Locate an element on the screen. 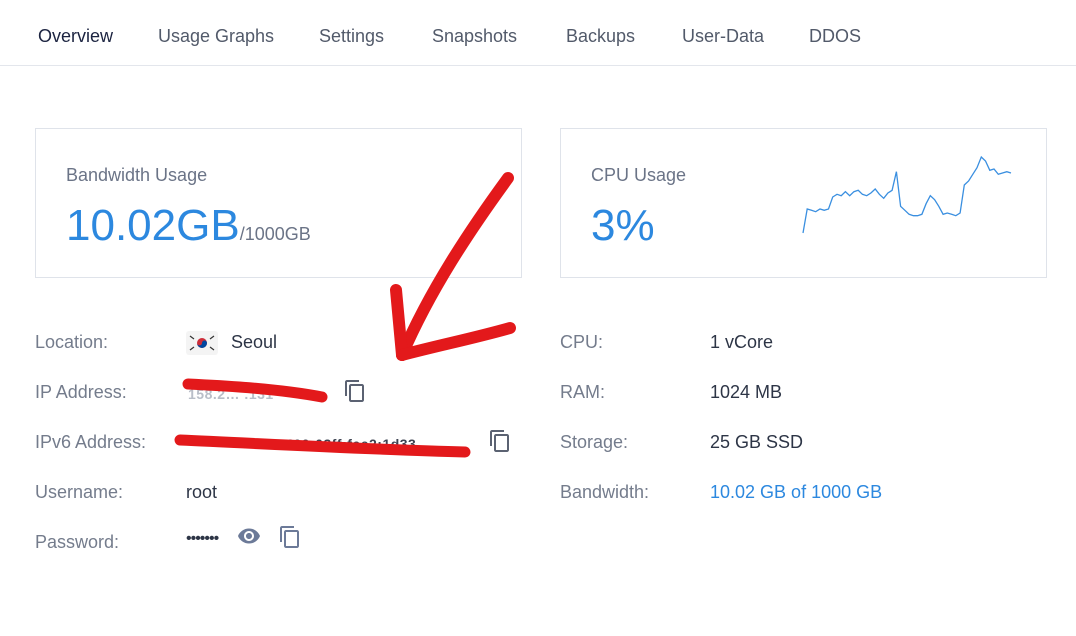  tab-snapshots: Snapshots is located at coordinates (474, 36).